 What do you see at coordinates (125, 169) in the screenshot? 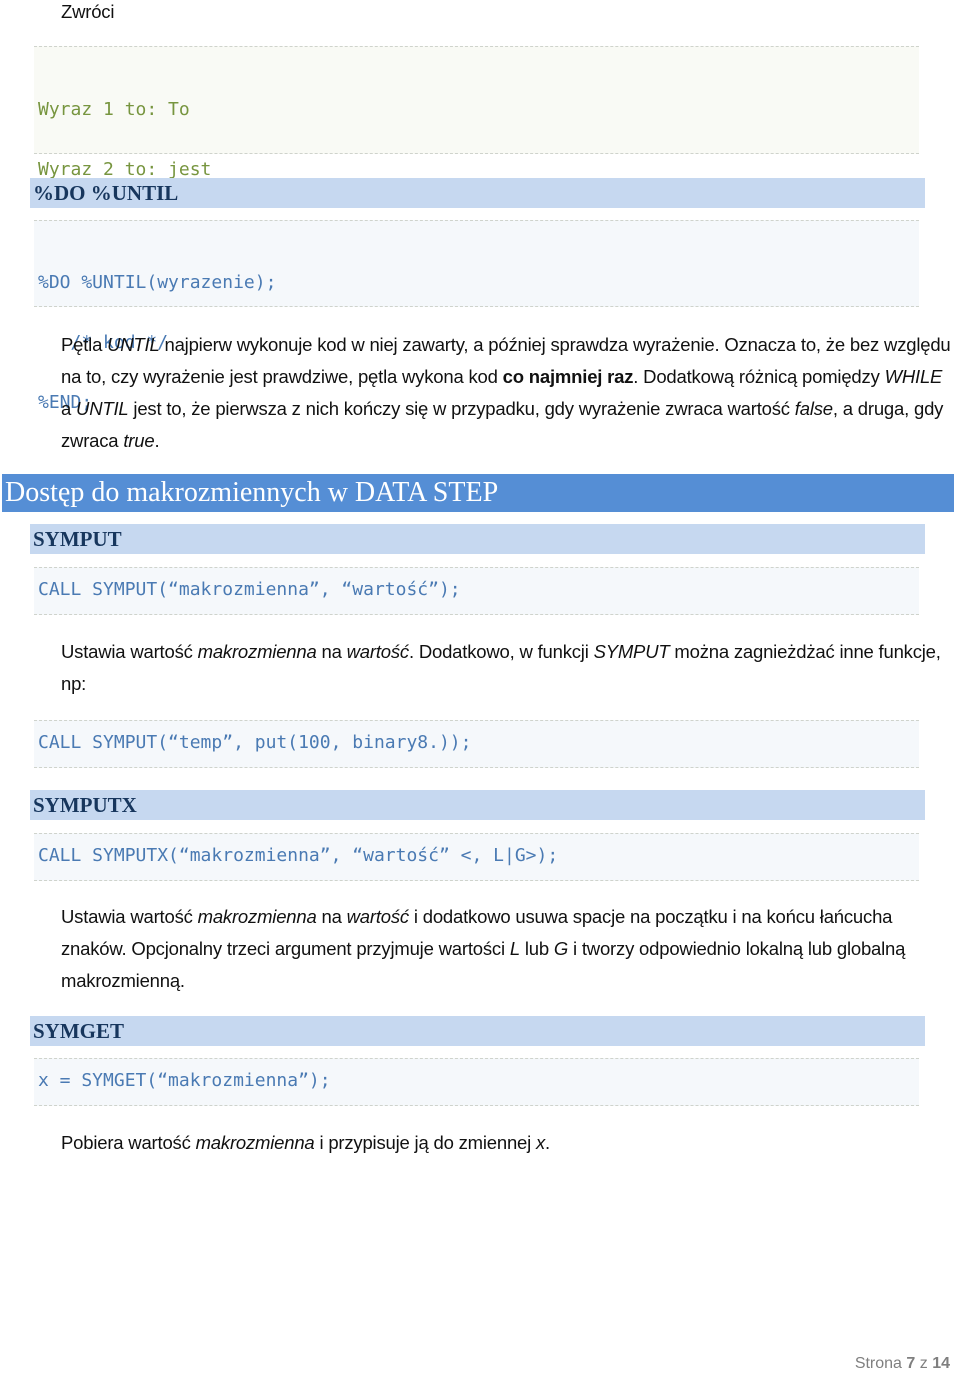
I see `code-line: Wyraz 2 to: jest` at bounding box center [125, 169].